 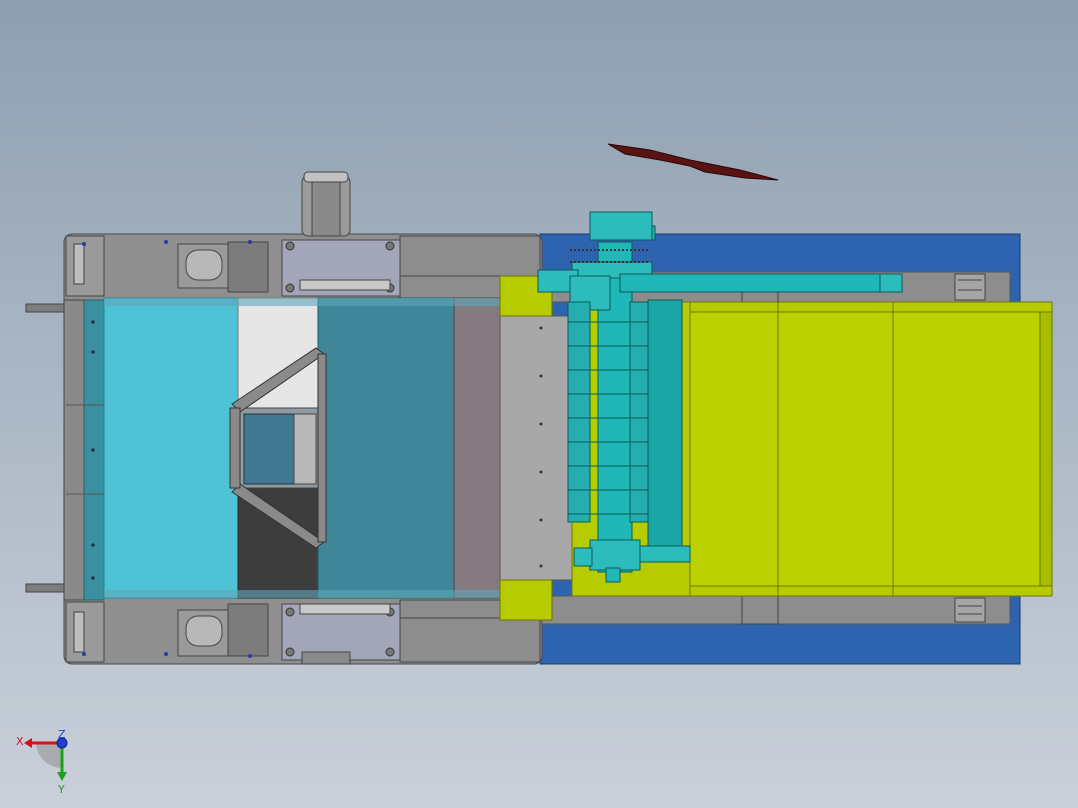 I want to click on blade-part, so click(x=693, y=162).